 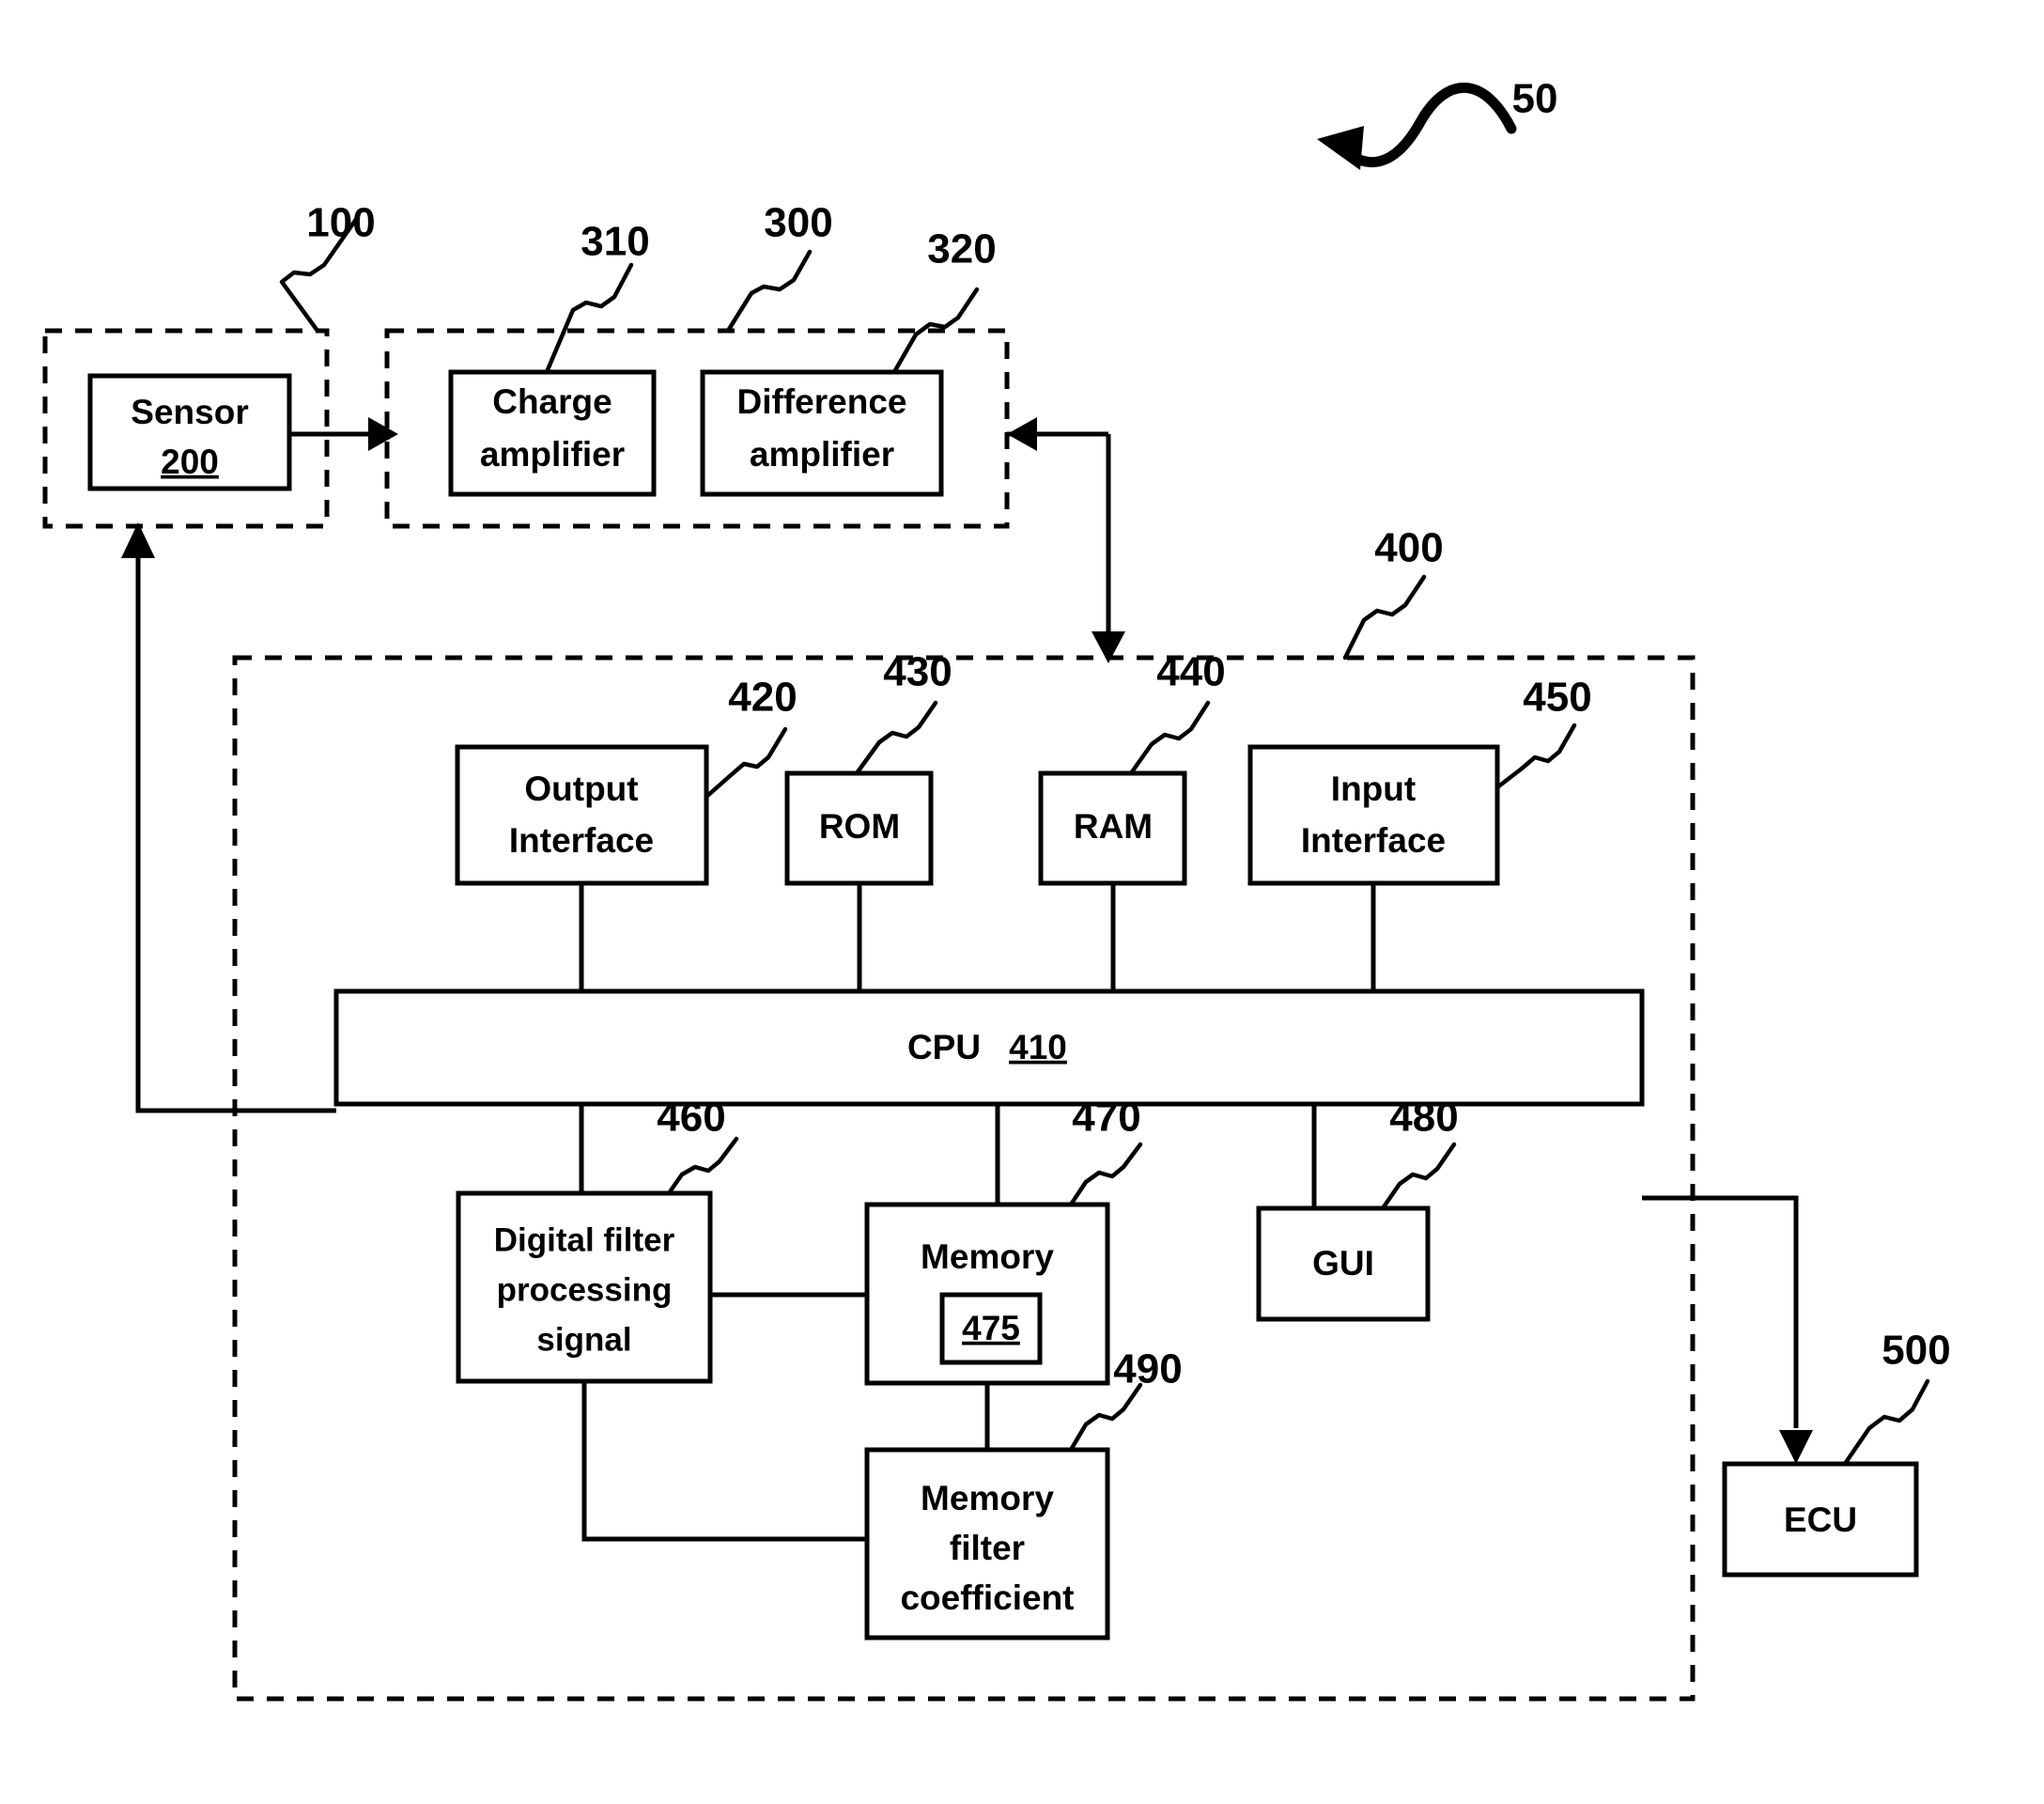 What do you see at coordinates (1022, 434) in the screenshot?
I see `arrowhead-into-amplifier-group` at bounding box center [1022, 434].